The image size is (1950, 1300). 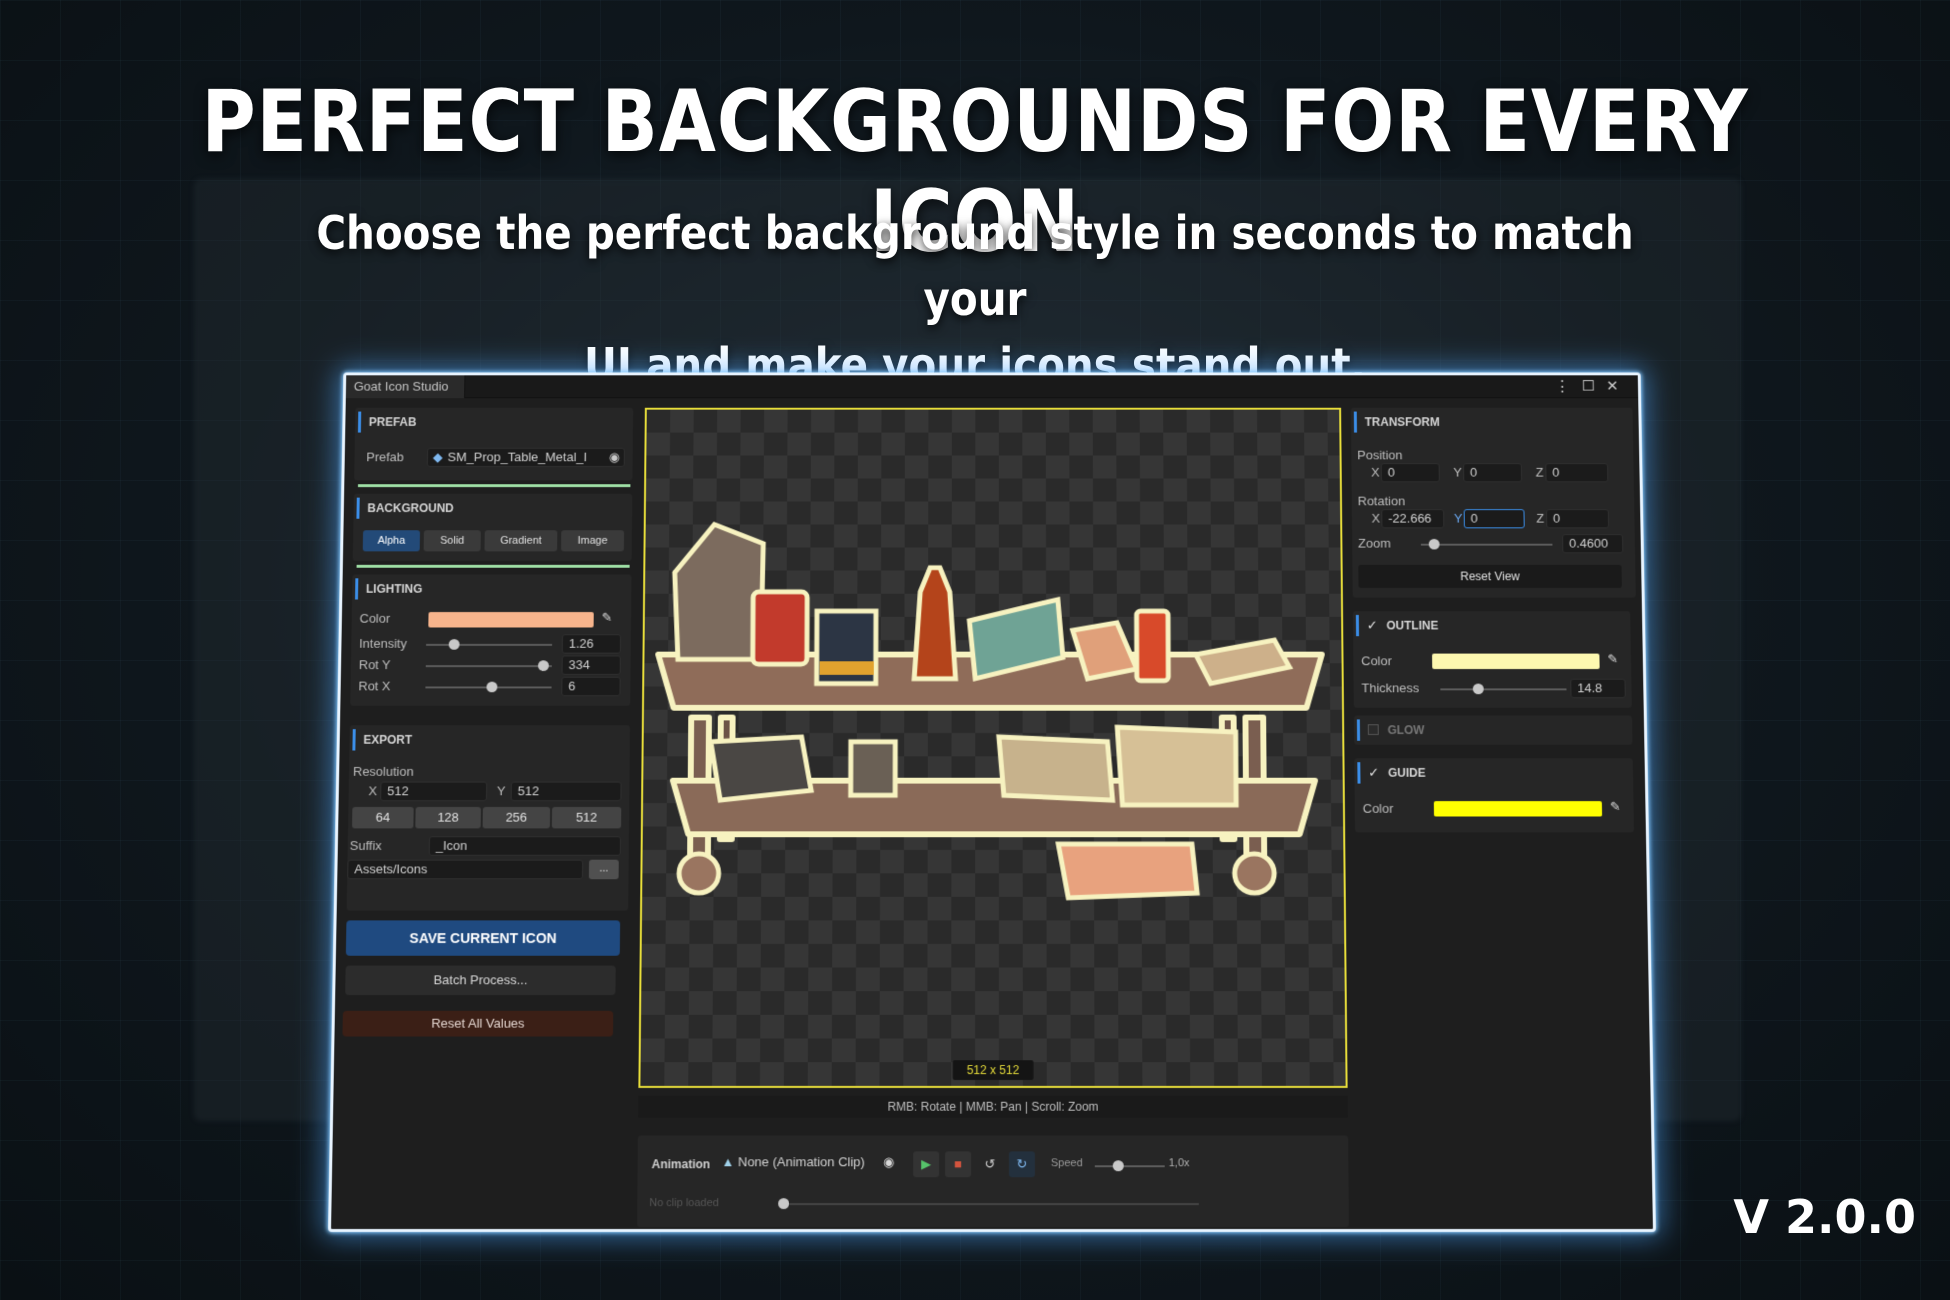 What do you see at coordinates (809, 1163) in the screenshot?
I see `animation-clip-field: ▲ None (Animation Clip)` at bounding box center [809, 1163].